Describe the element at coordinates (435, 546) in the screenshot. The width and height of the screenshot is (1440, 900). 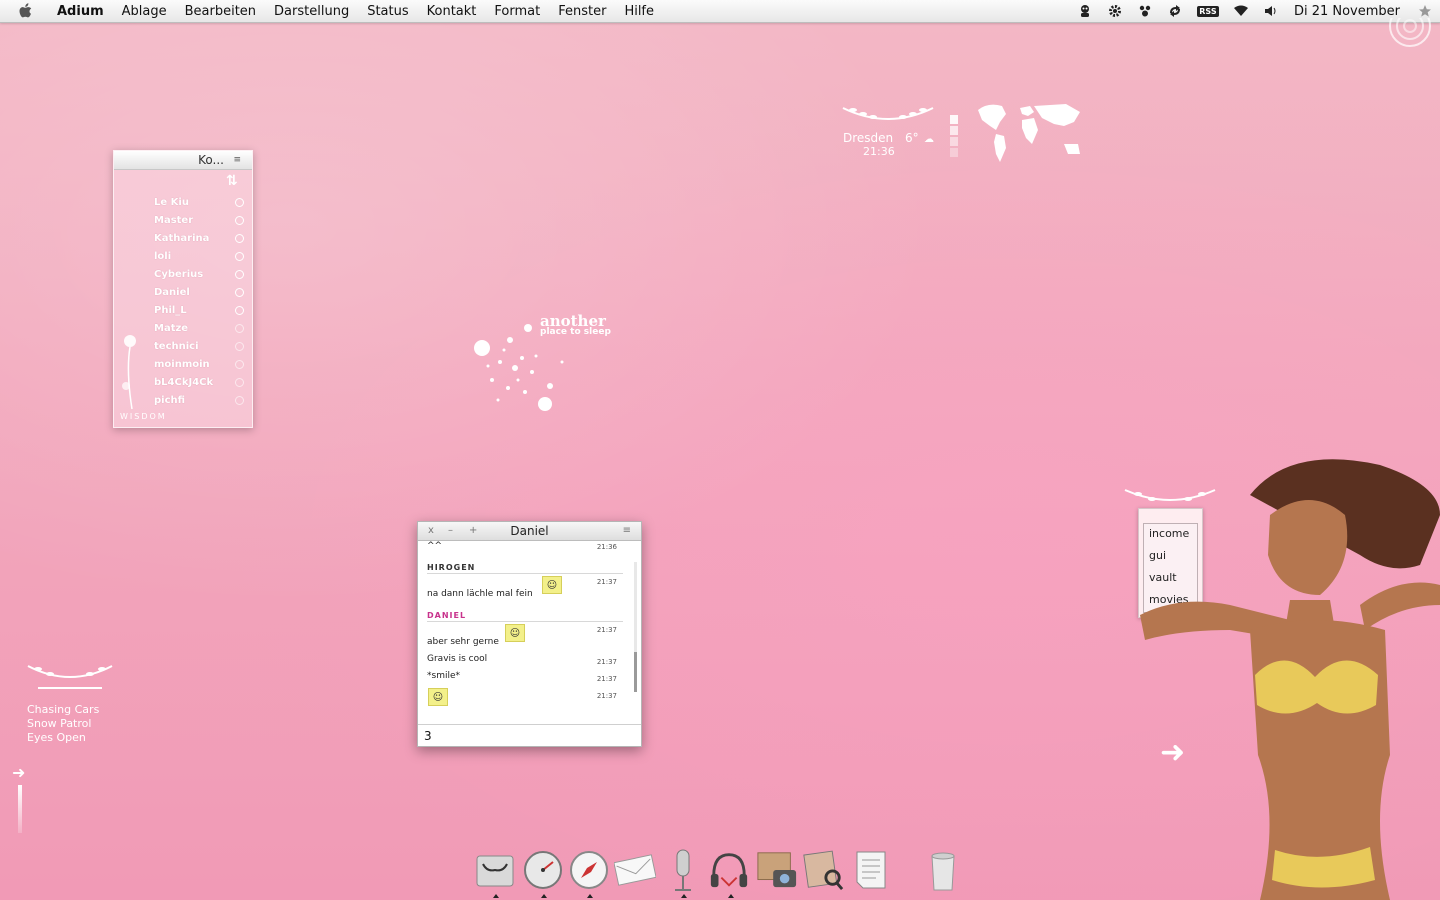
I see `chat-message: ^^` at that location.